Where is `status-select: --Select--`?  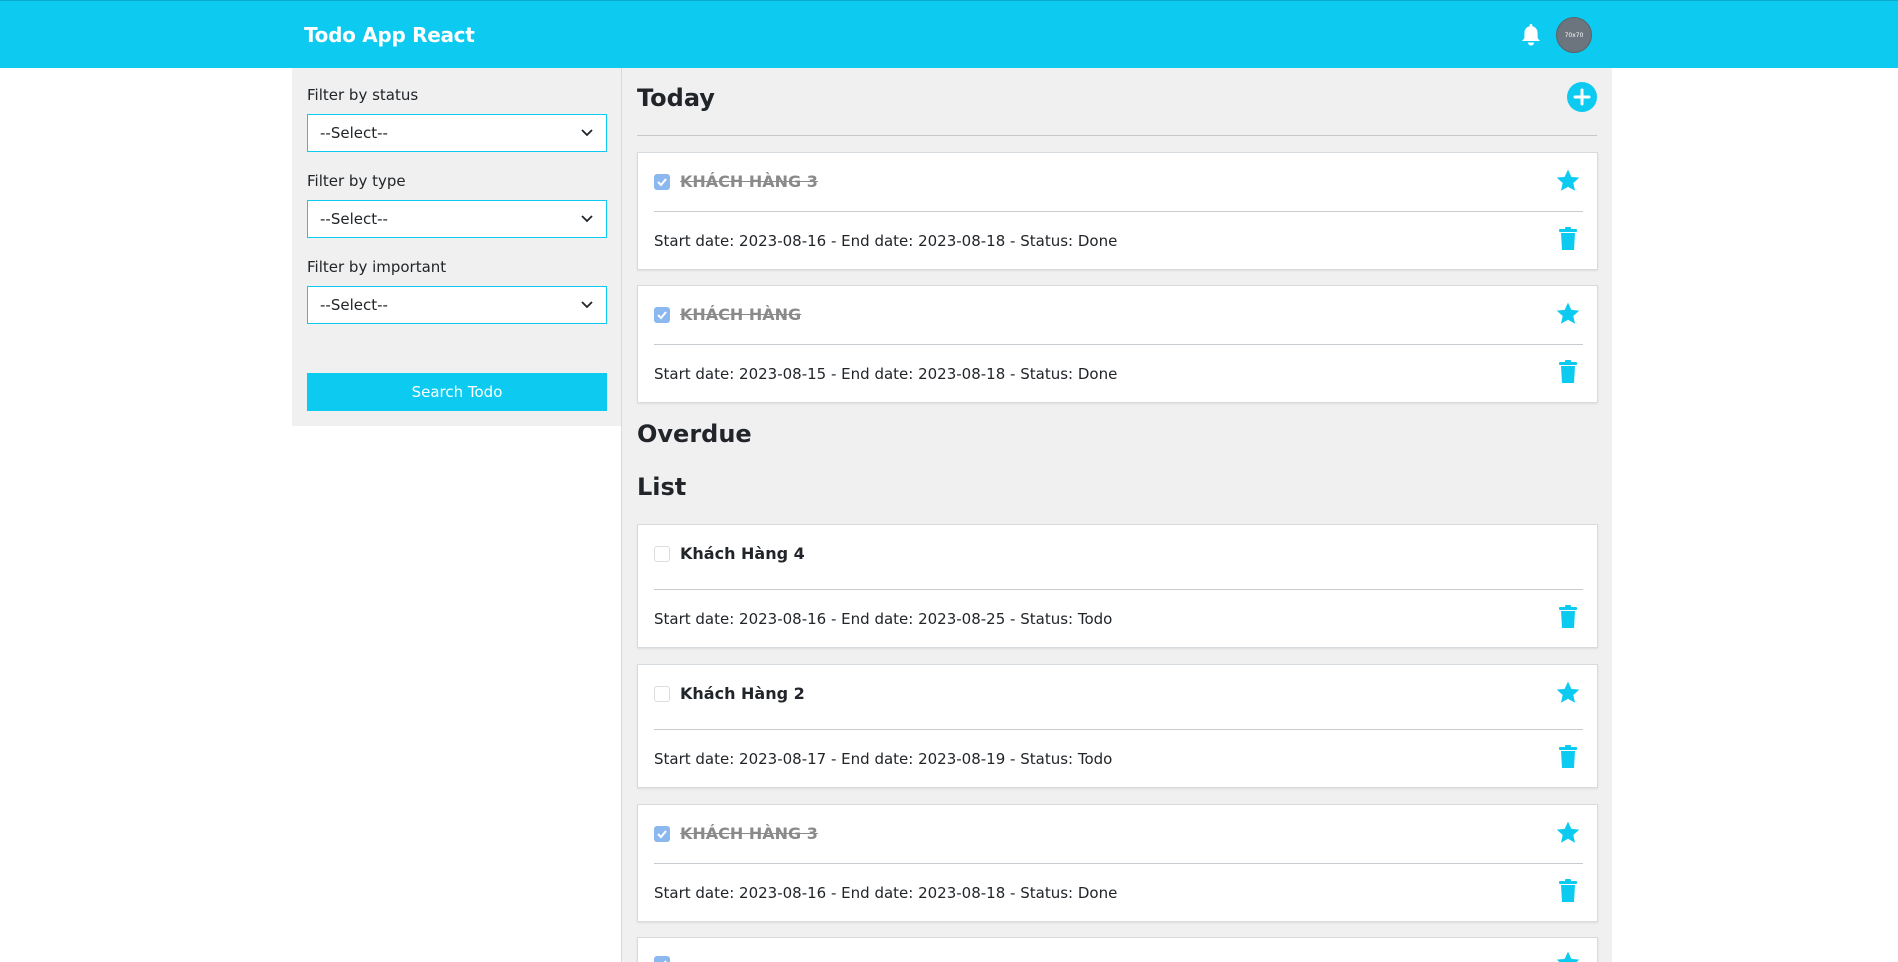
status-select: --Select-- is located at coordinates (457, 133).